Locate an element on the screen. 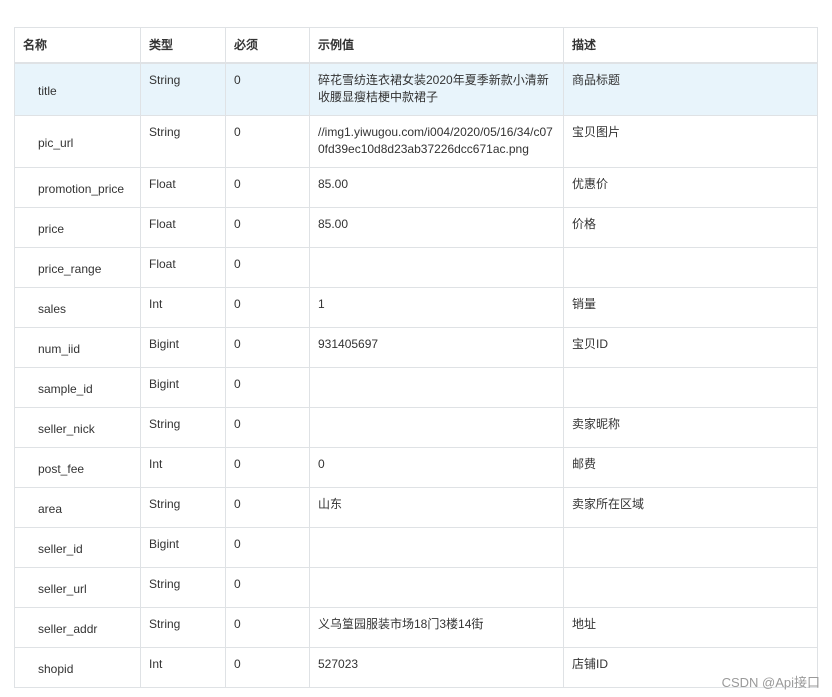 This screenshot has height=697, width=832. table-row: seller_url String 0 is located at coordinates (416, 587).